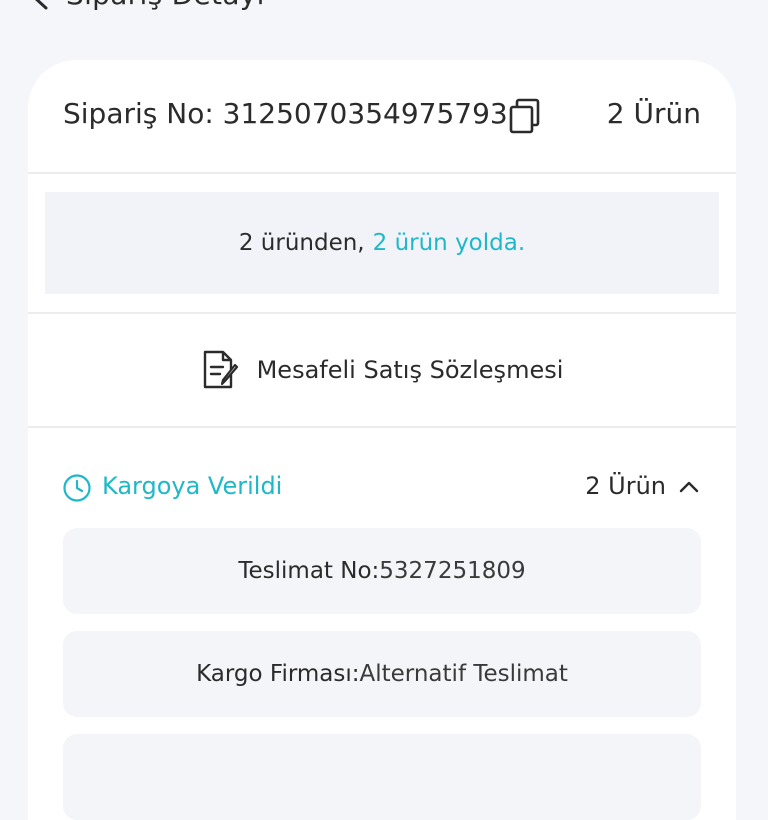 Image resolution: width=768 pixels, height=820 pixels. Describe the element at coordinates (449, 243) in the screenshot. I see `status-highlight: 2 ürün yolda.` at that location.